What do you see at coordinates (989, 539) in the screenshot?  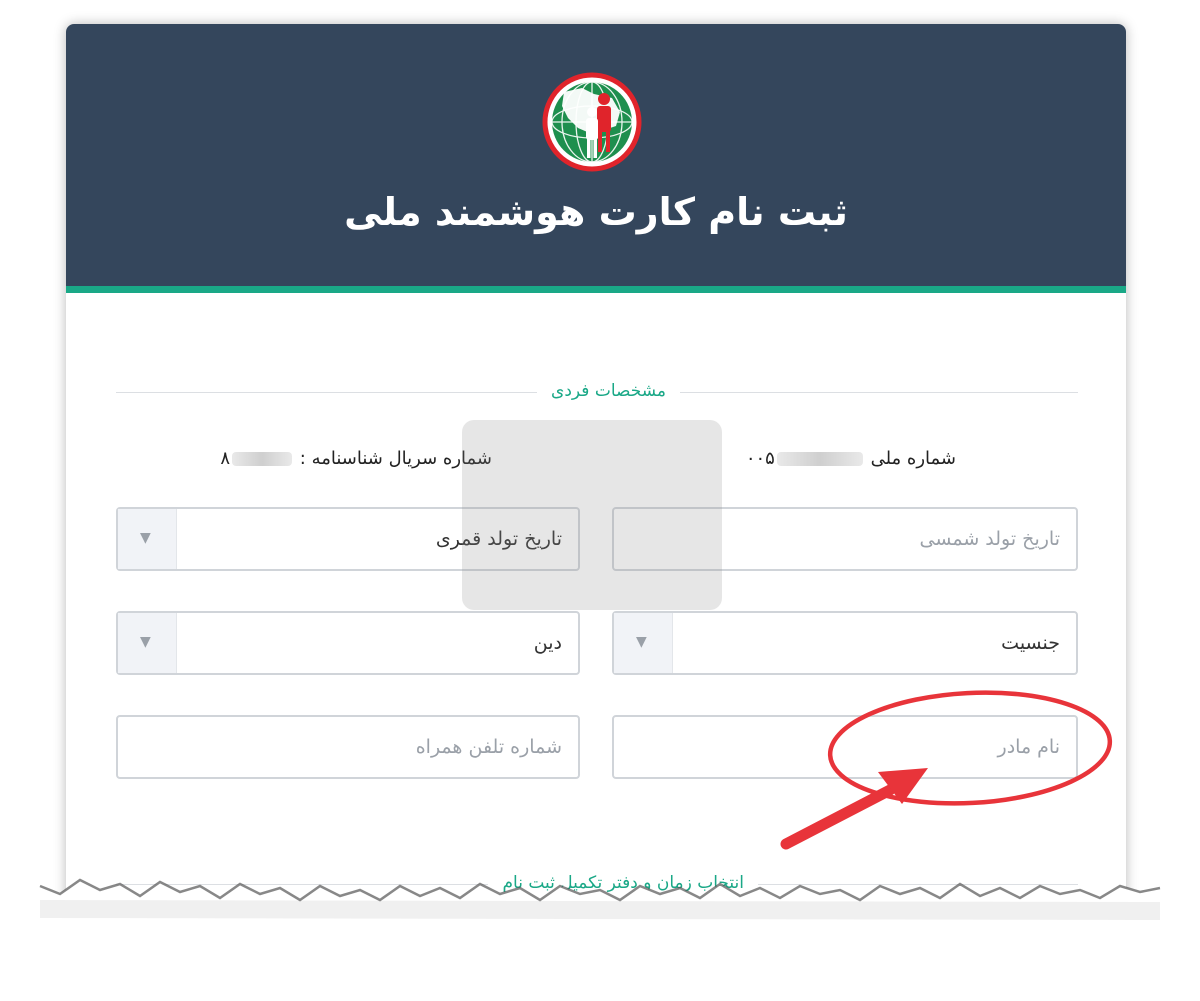 I see `birth-date-shamsi-placeholder: تاریخ تولد شمسی` at bounding box center [989, 539].